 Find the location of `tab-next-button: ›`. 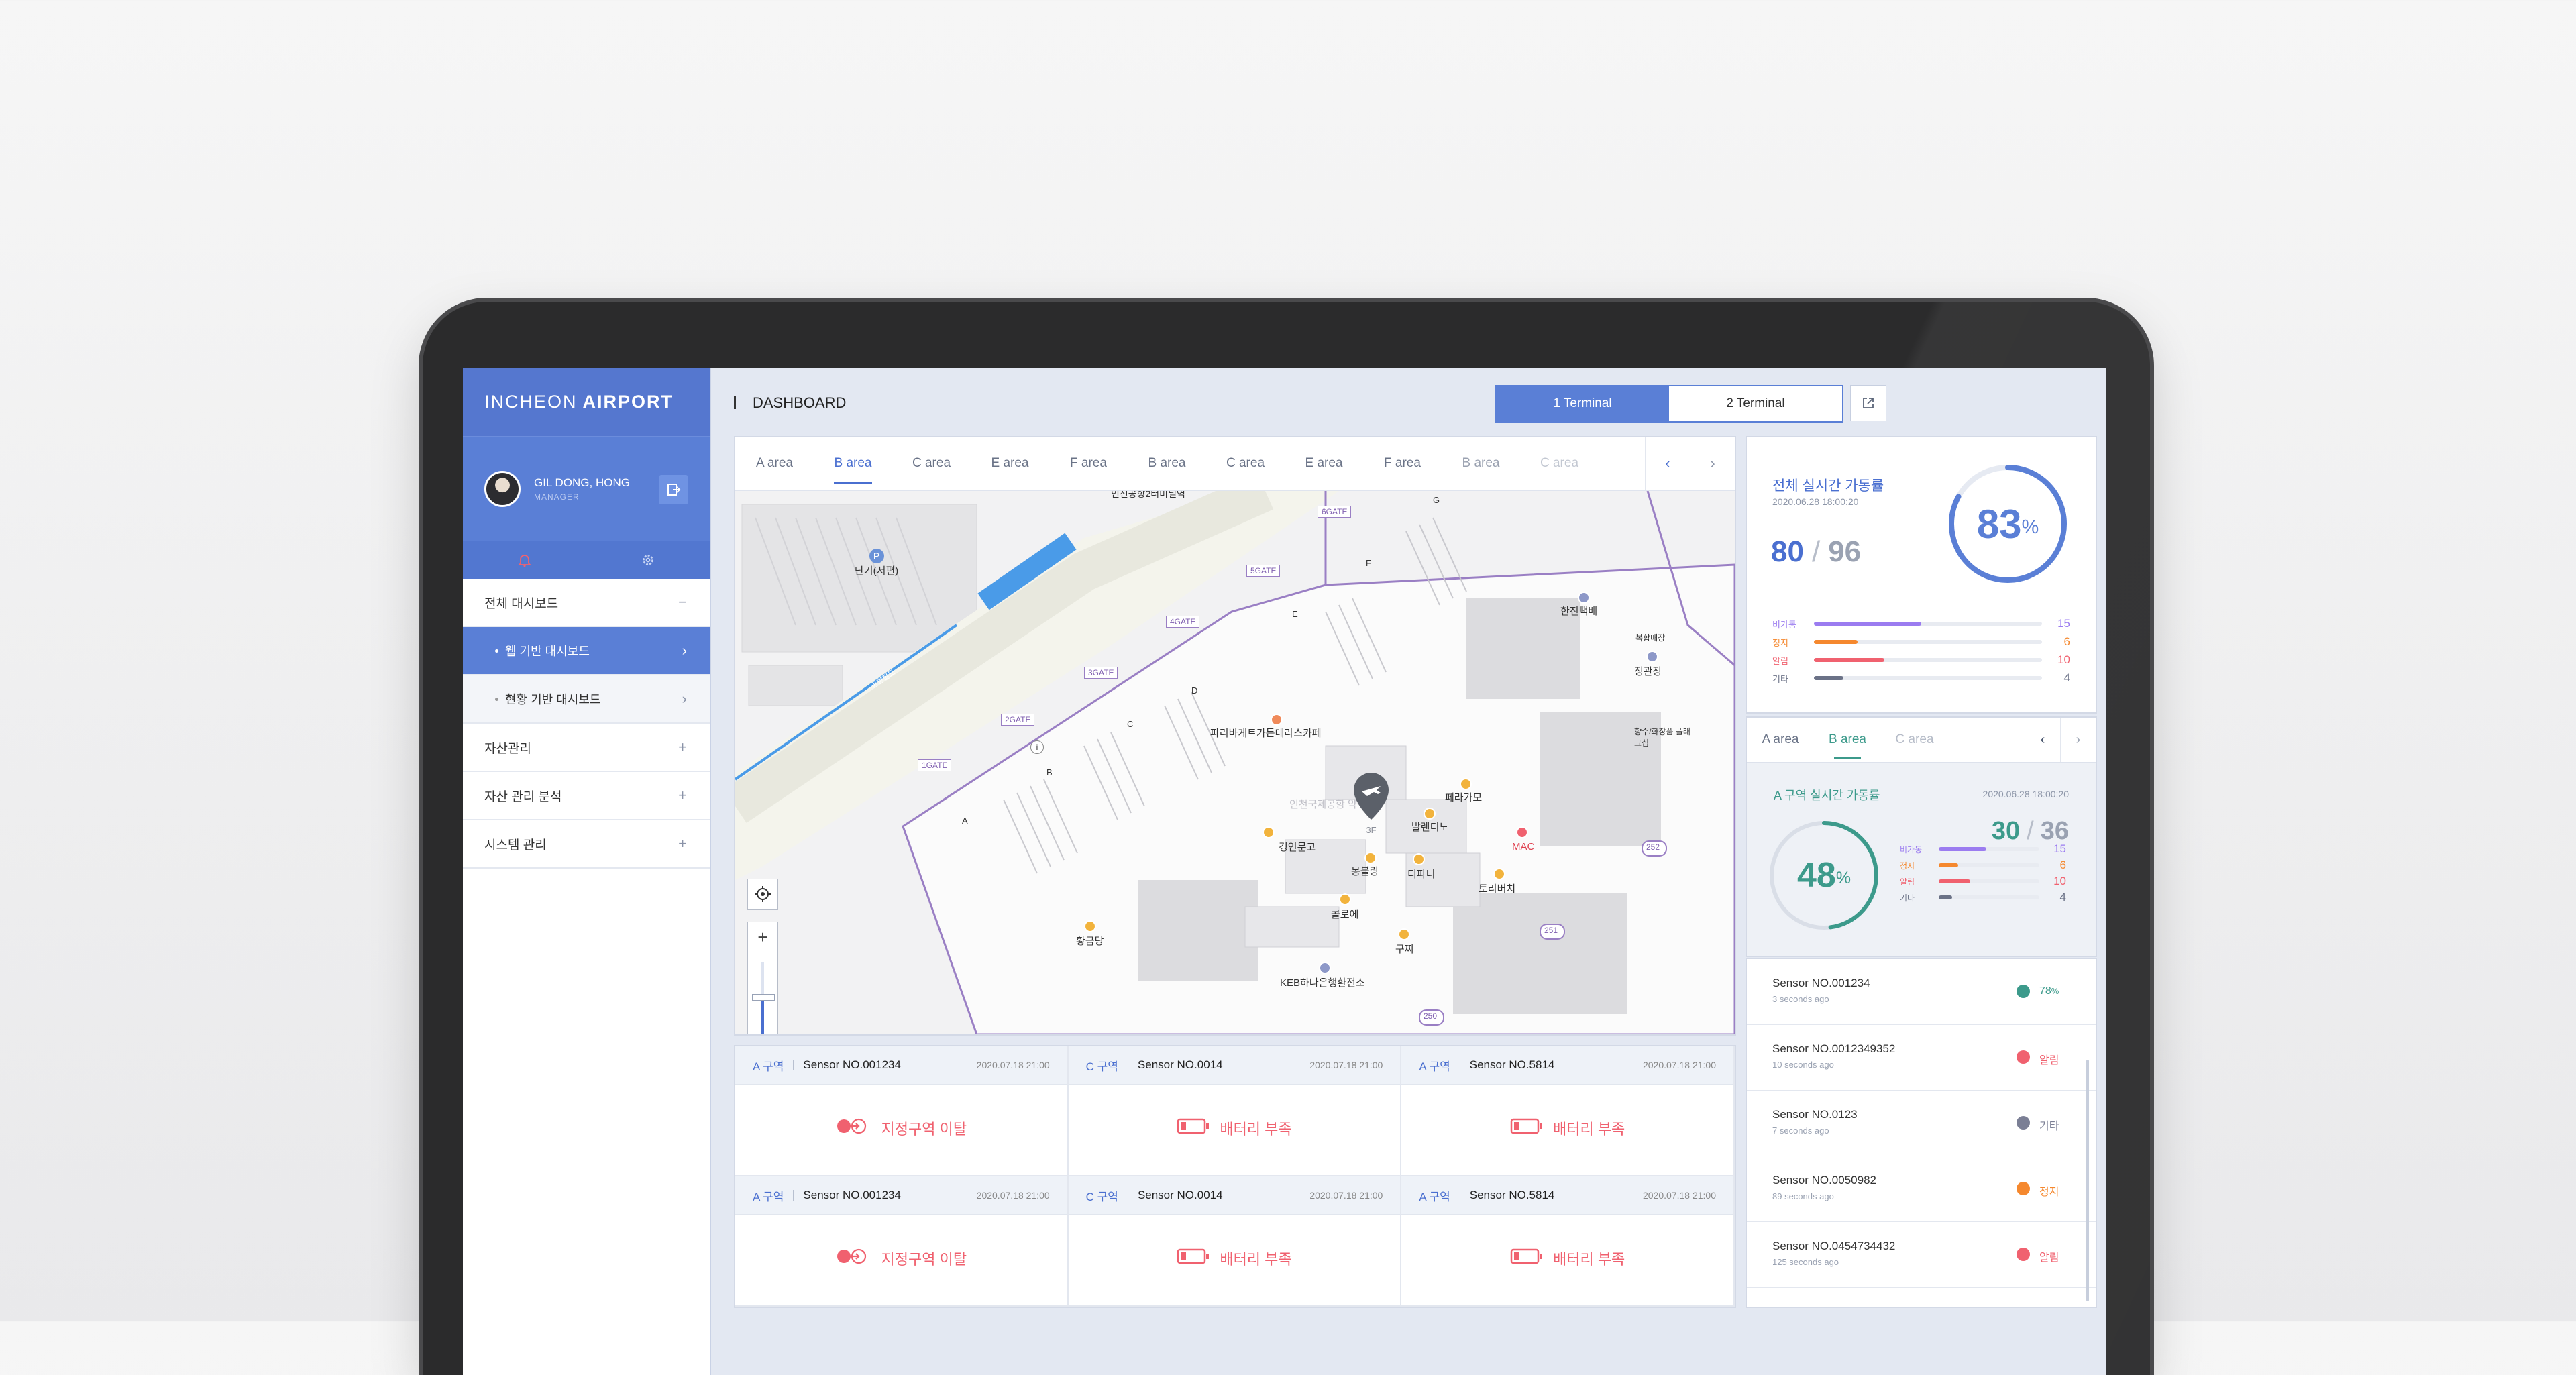

tab-next-button: › is located at coordinates (1712, 464).